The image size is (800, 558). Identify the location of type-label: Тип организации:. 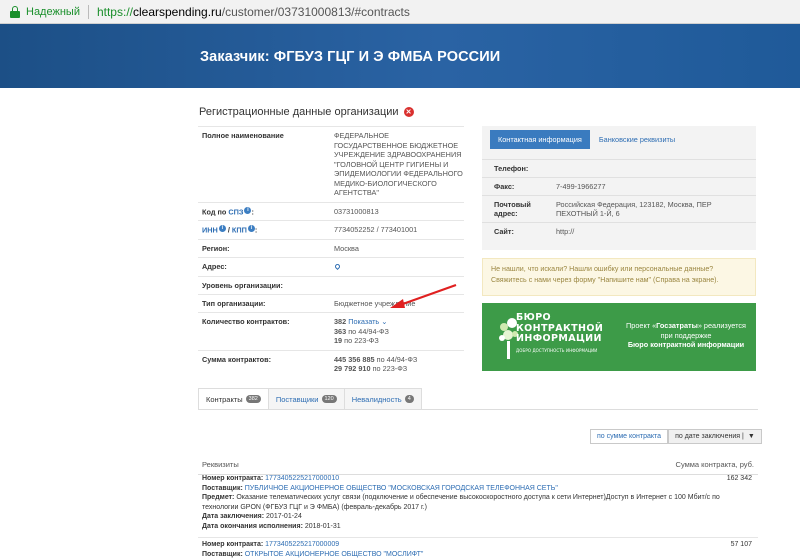
(234, 303).